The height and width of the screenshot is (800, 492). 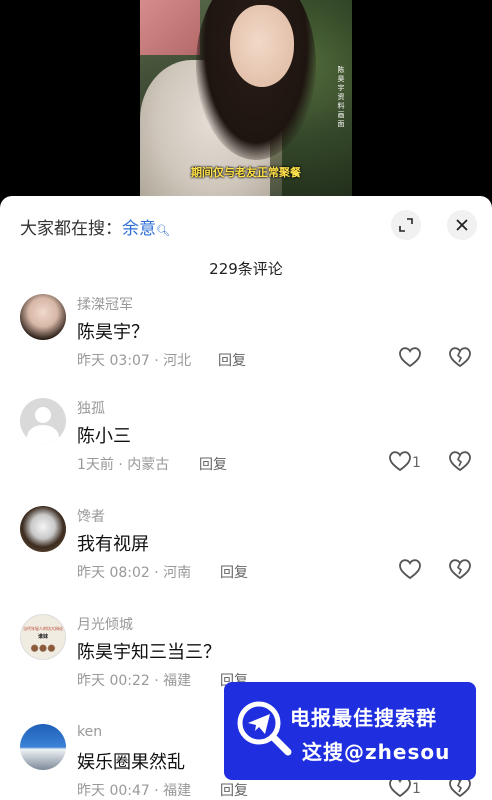 I want to click on avatar-text: 谁妹, so click(x=42, y=637).